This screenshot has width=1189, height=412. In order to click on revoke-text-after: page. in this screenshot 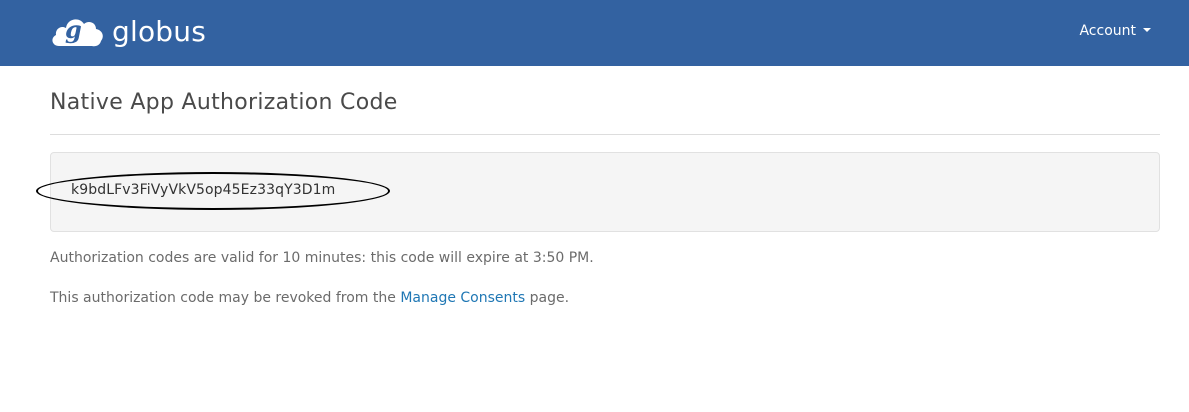, I will do `click(547, 298)`.